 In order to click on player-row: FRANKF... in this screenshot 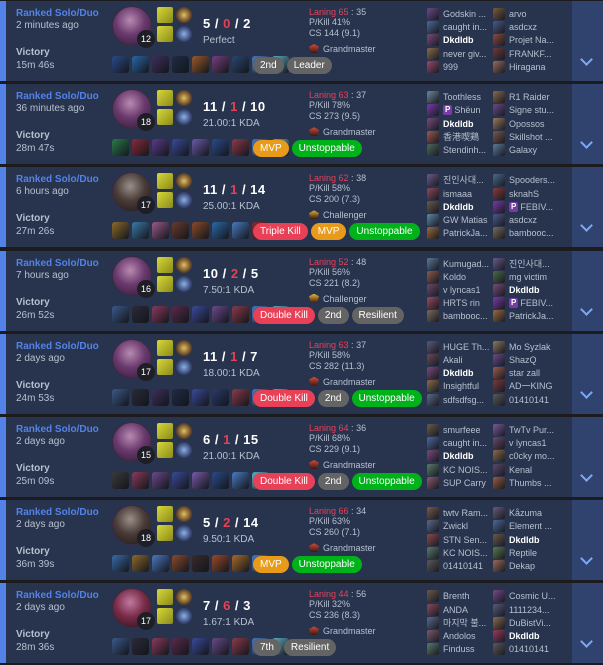, I will do `click(525, 53)`.